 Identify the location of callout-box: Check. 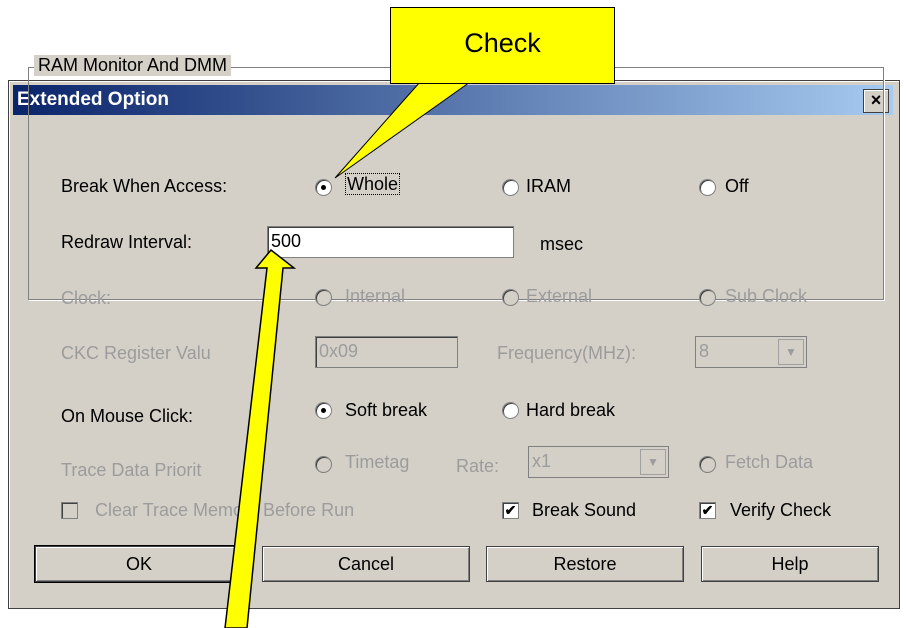
(502, 45).